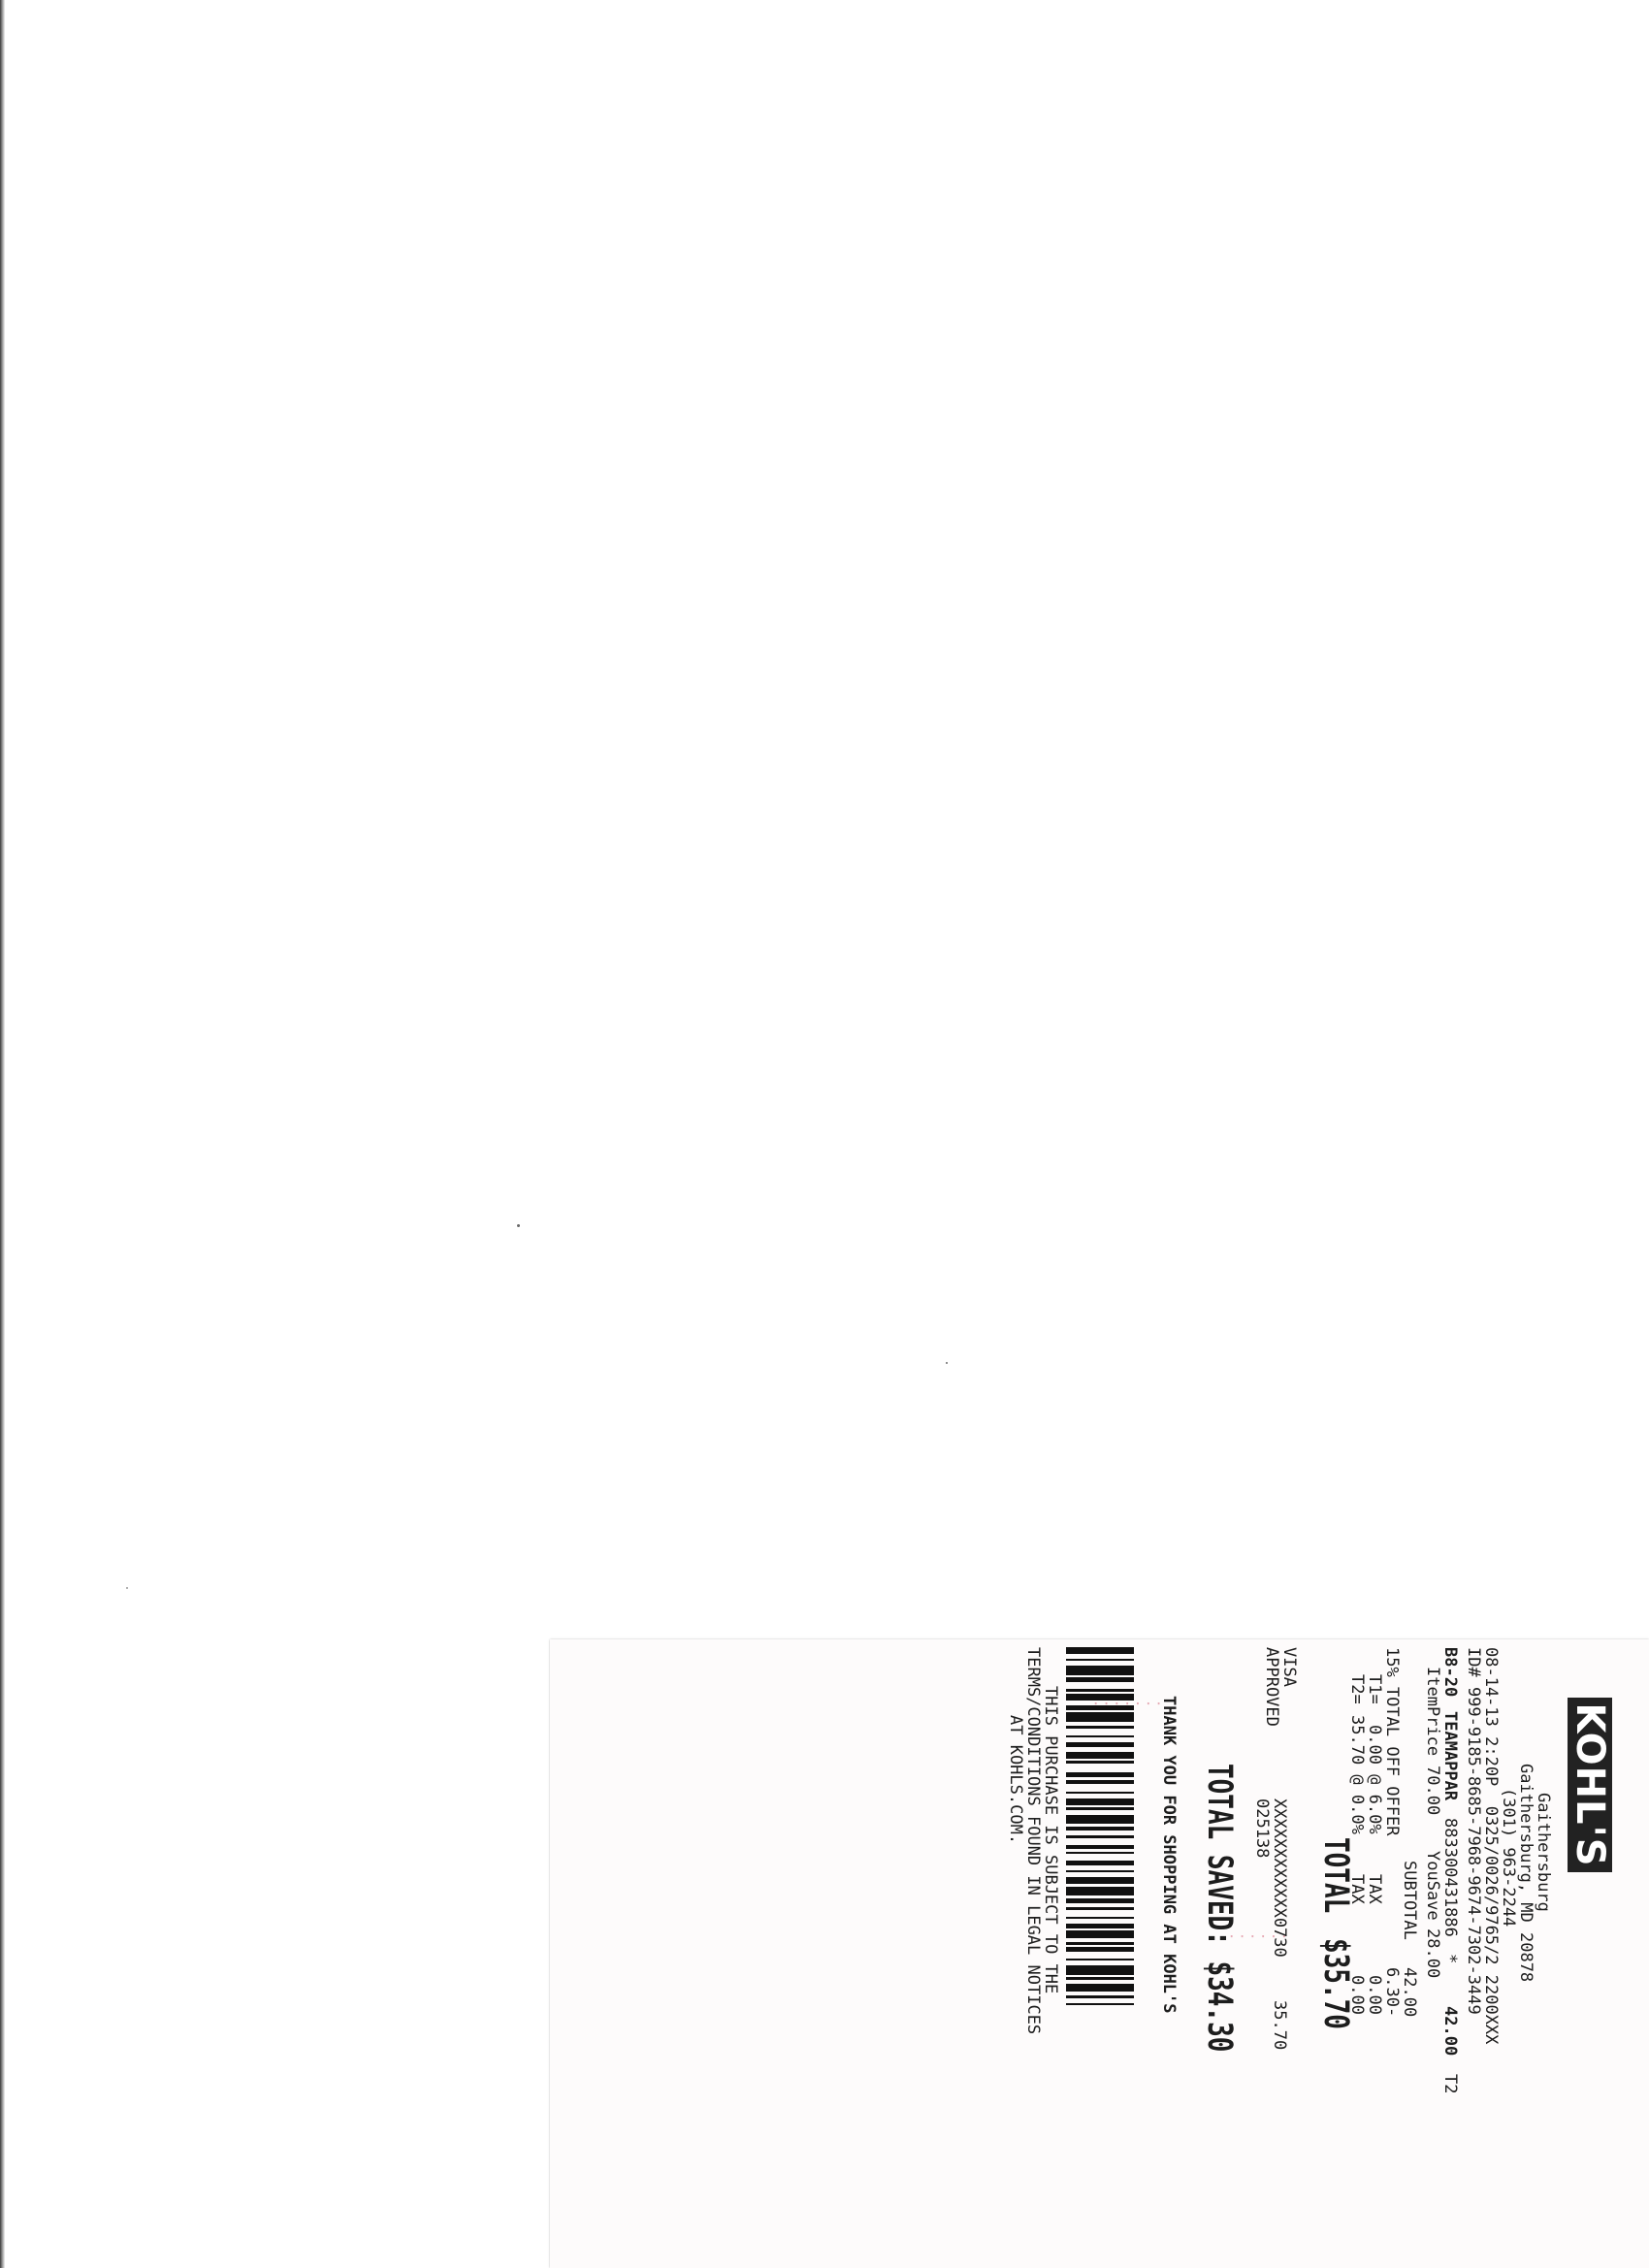 Image resolution: width=1649 pixels, height=2268 pixels. Describe the element at coordinates (1450, 1877) in the screenshot. I see `item-sku: 883300431886` at that location.